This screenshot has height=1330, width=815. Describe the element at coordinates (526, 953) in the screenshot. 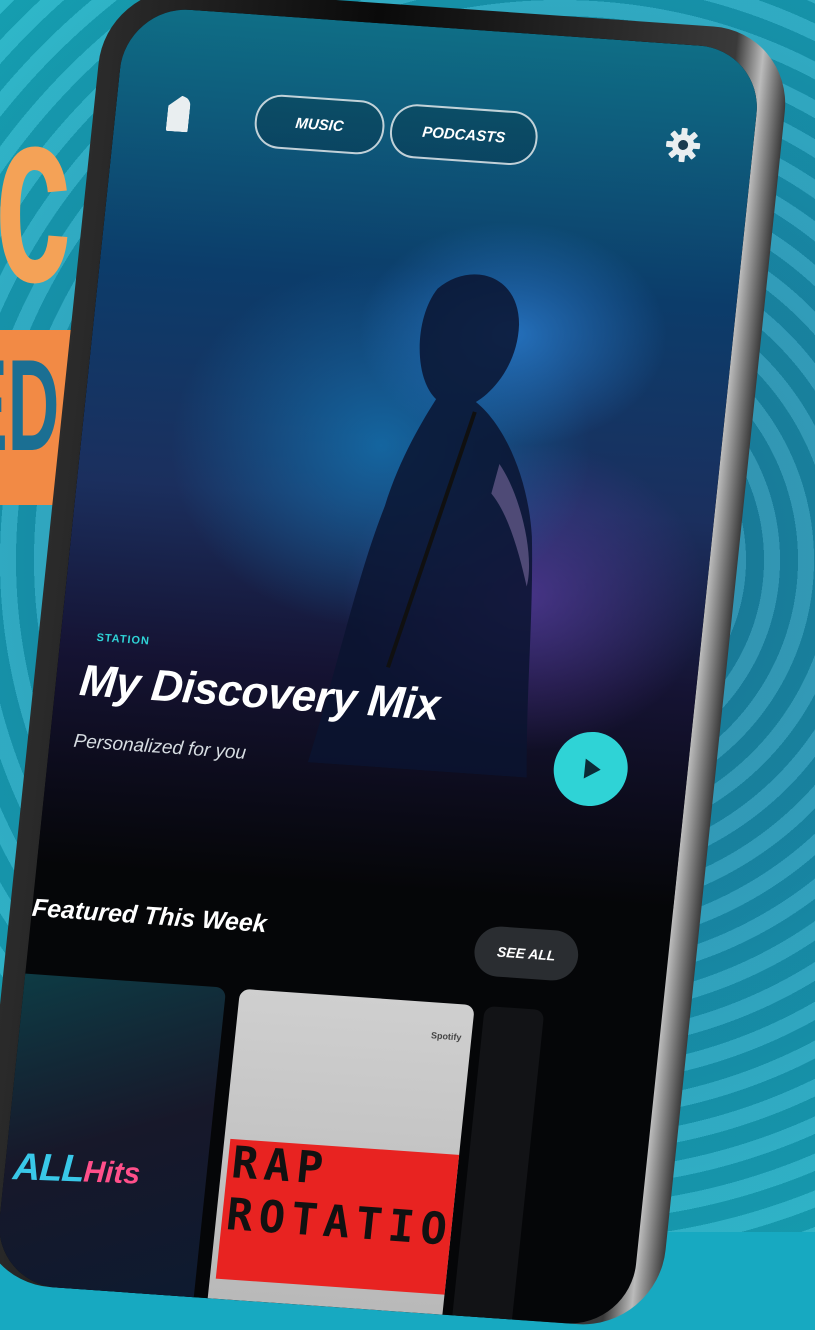

I see `see-all-button: SEE ALL` at that location.